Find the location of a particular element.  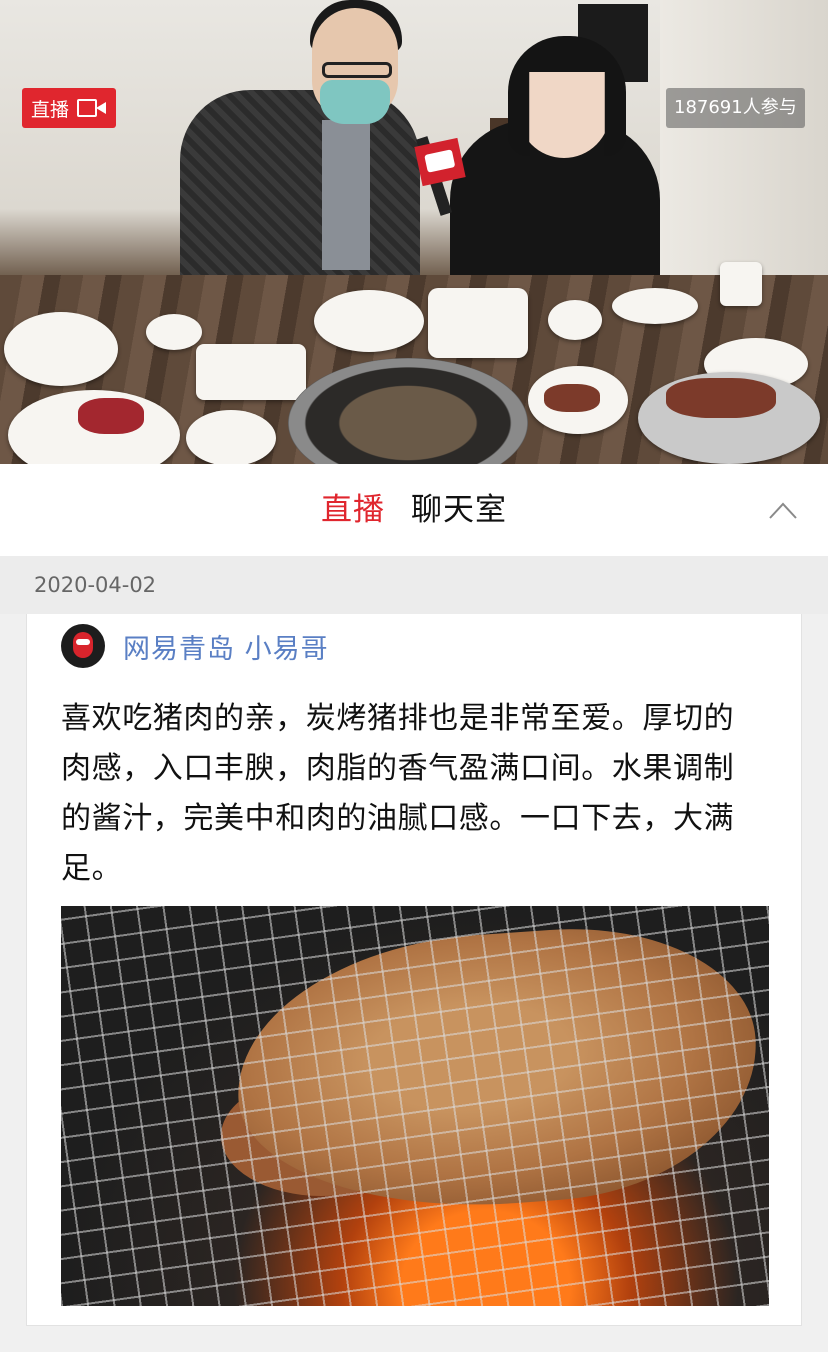

post-author: 网易青岛 小易哥 is located at coordinates (195, 646).